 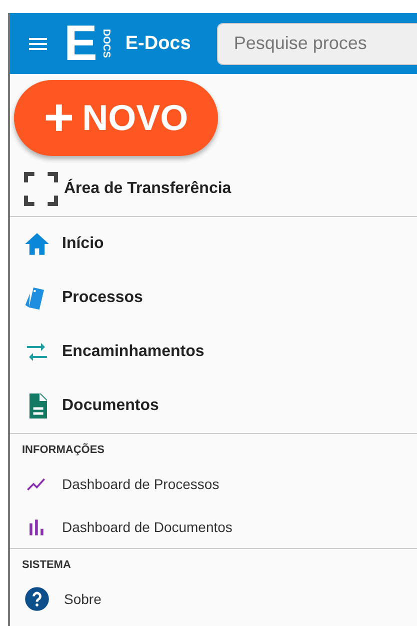 I want to click on clipboard-link: Área de Transferência, so click(x=148, y=189).